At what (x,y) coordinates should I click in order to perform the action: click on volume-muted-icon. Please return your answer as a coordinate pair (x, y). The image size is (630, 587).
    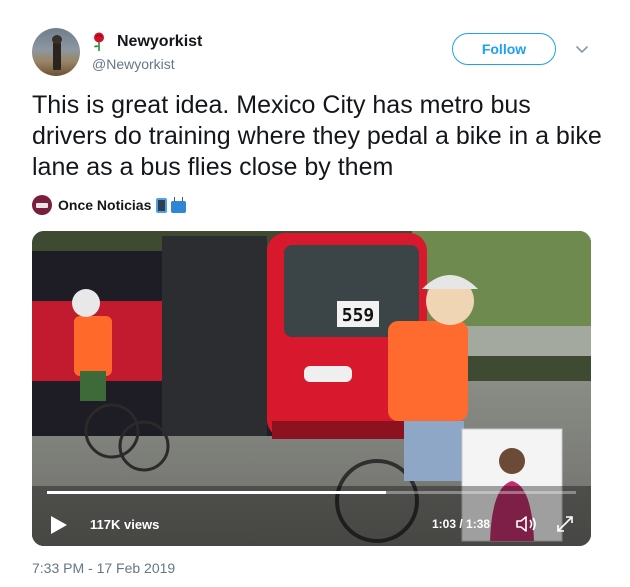
    Looking at the image, I should click on (526, 524).